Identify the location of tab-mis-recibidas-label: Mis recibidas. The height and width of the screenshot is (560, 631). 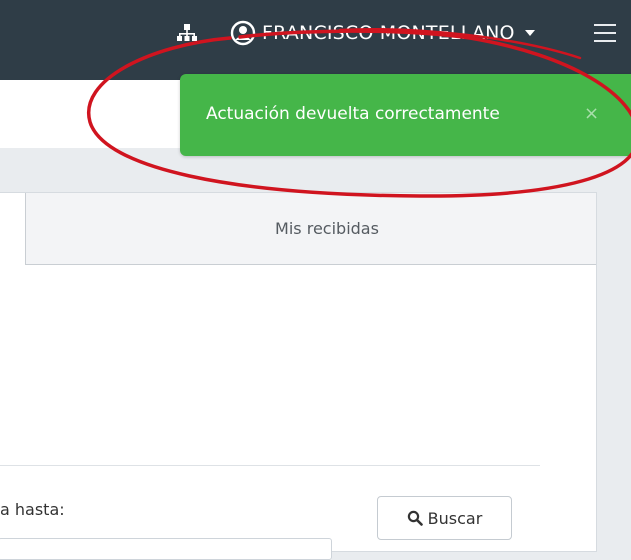
(327, 228).